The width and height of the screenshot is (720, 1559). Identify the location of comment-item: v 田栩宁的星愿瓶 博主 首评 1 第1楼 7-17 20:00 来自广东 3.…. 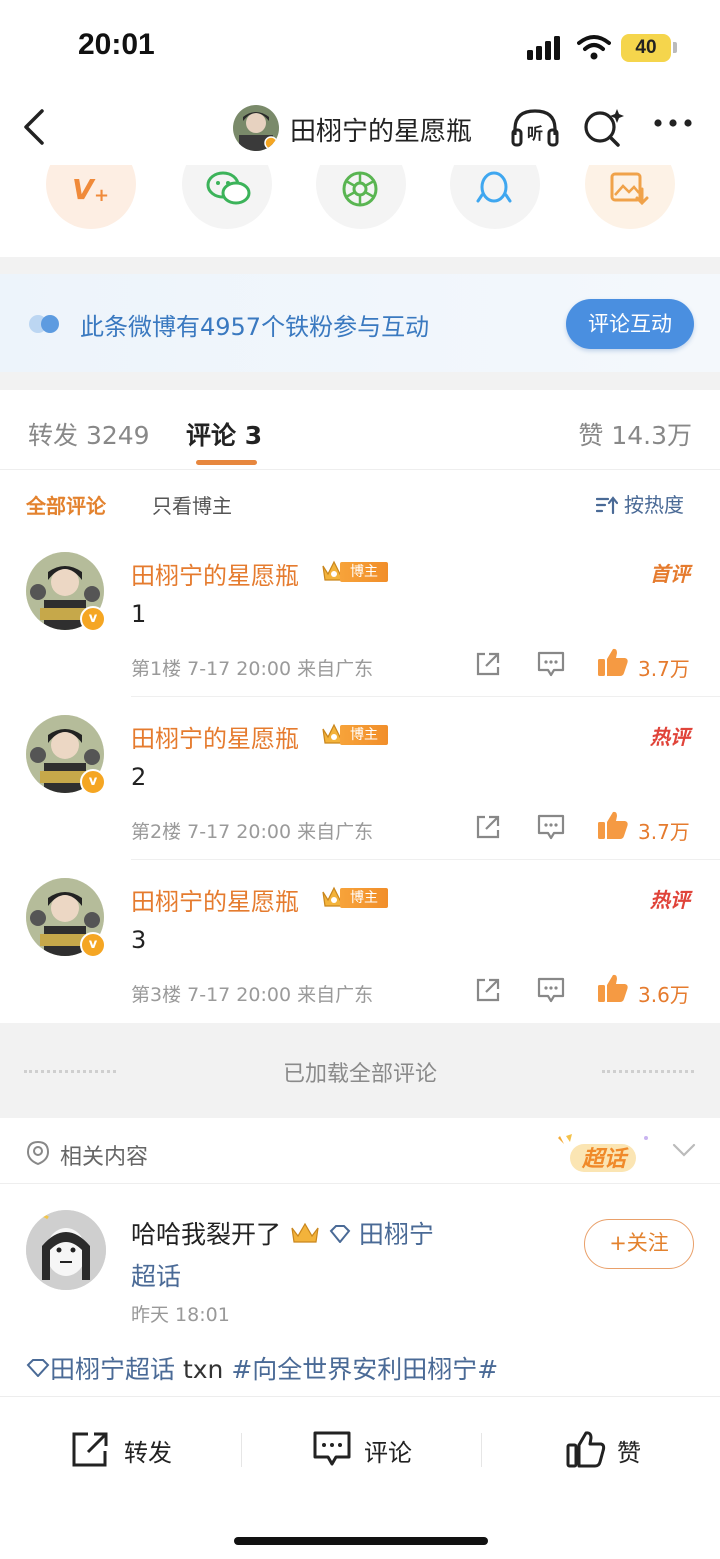
(360, 615).